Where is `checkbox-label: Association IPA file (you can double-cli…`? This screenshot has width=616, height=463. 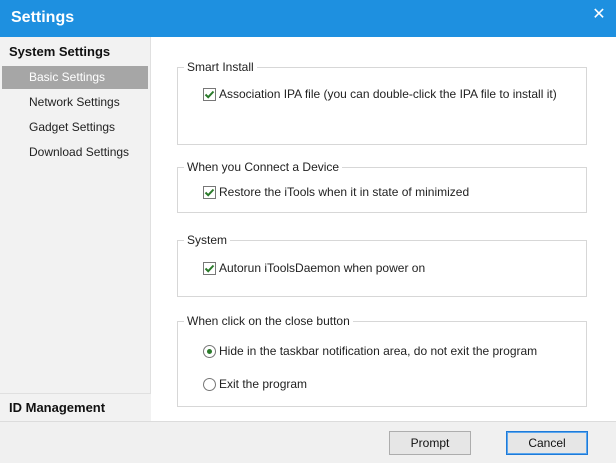 checkbox-label: Association IPA file (you can double-cli… is located at coordinates (388, 94).